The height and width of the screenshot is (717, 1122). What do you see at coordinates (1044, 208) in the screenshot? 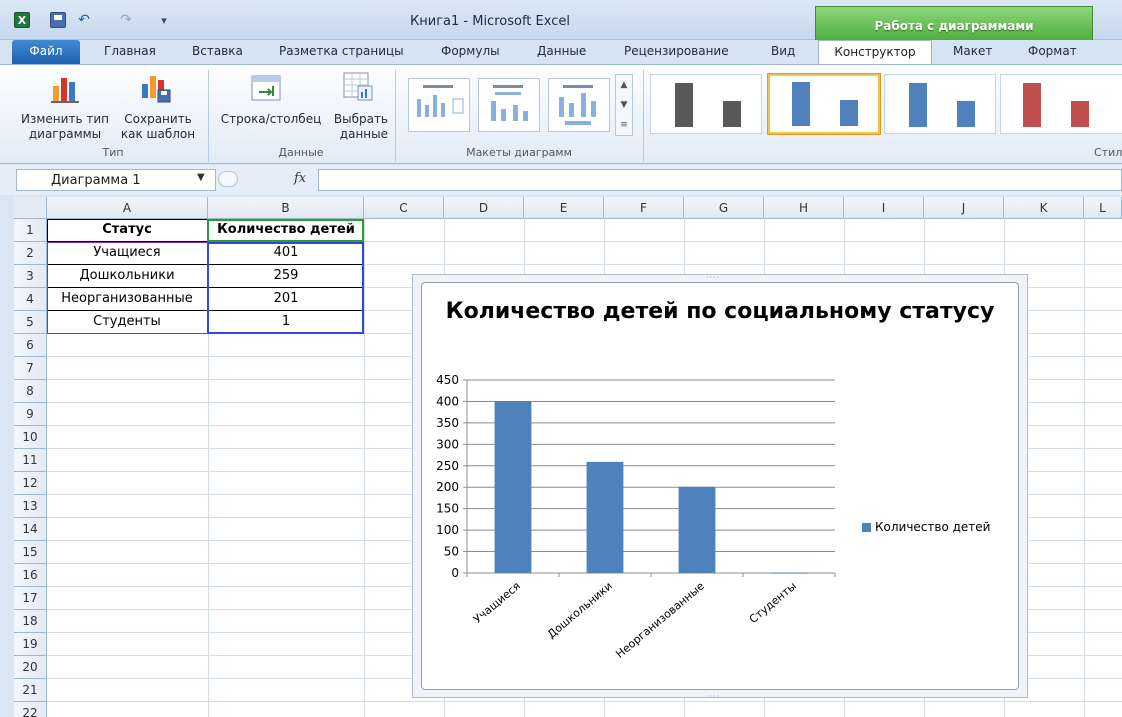
I see `column-header-k: K` at bounding box center [1044, 208].